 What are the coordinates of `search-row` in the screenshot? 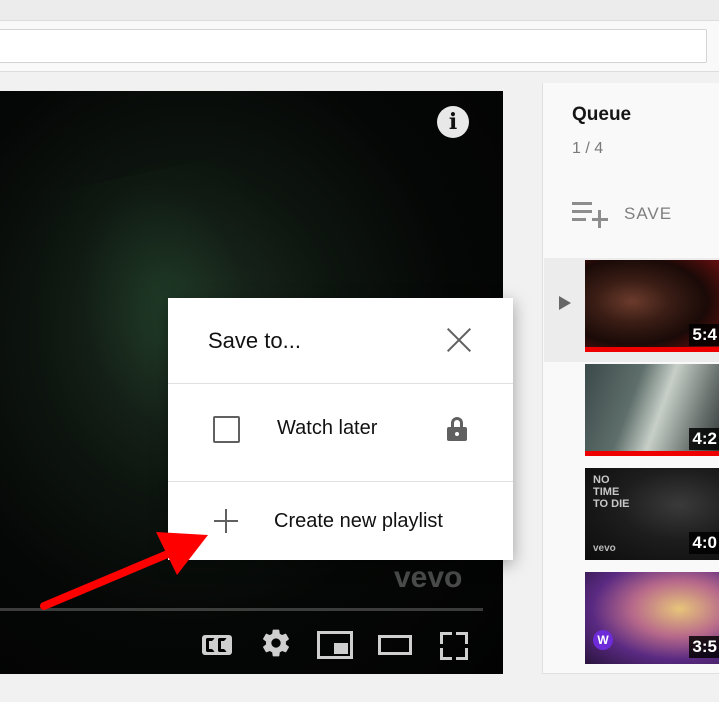 It's located at (359, 46).